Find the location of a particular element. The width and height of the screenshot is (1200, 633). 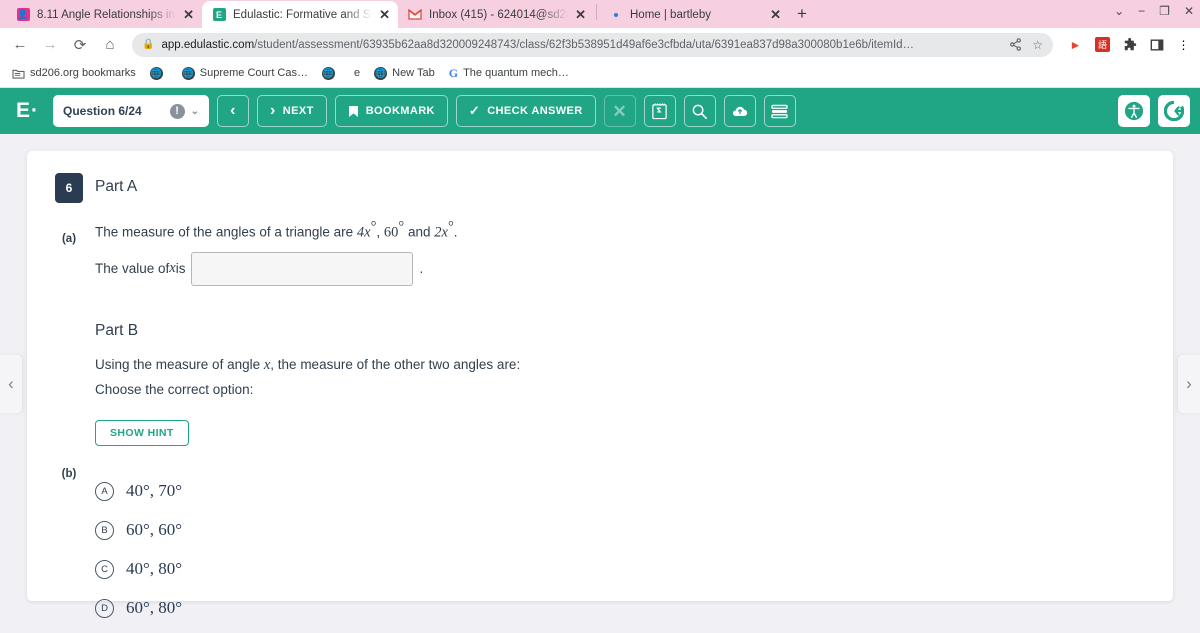

list-menu-tool is located at coordinates (779, 111).